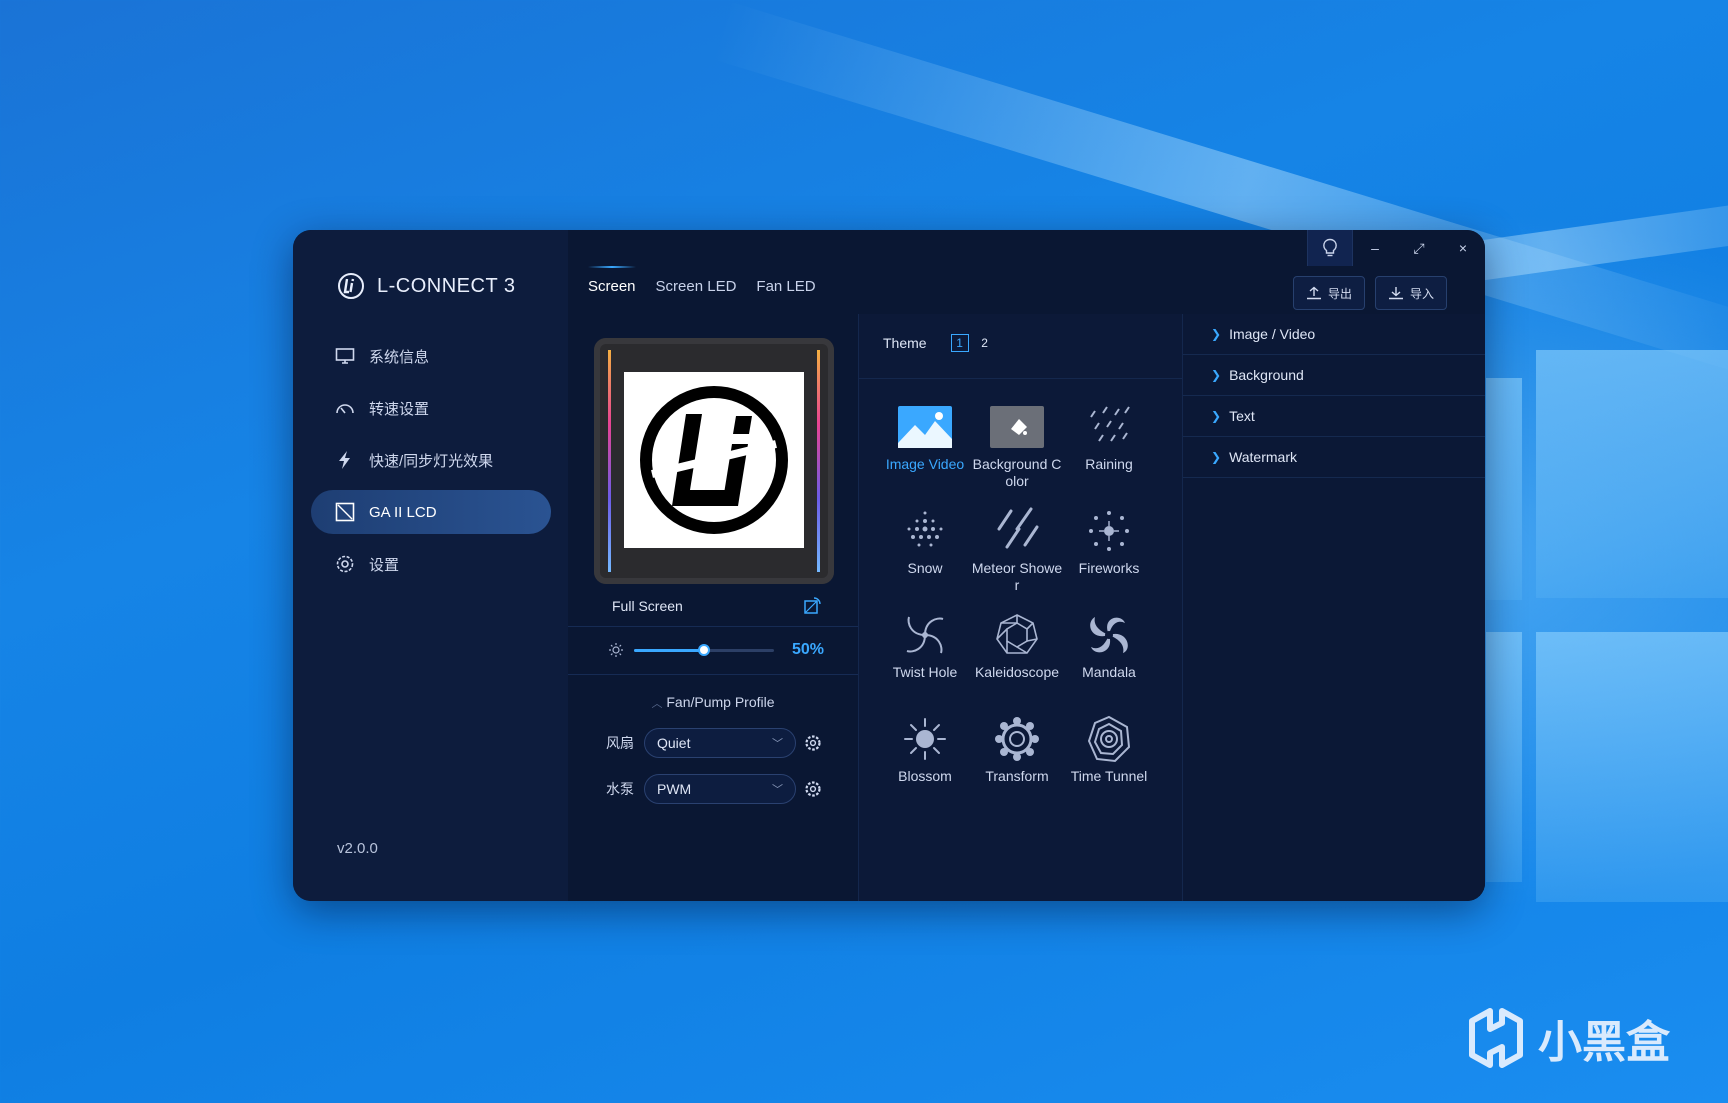 The height and width of the screenshot is (1103, 1728). I want to click on effect-time-tunnel: Time Tunnel, so click(1109, 762).